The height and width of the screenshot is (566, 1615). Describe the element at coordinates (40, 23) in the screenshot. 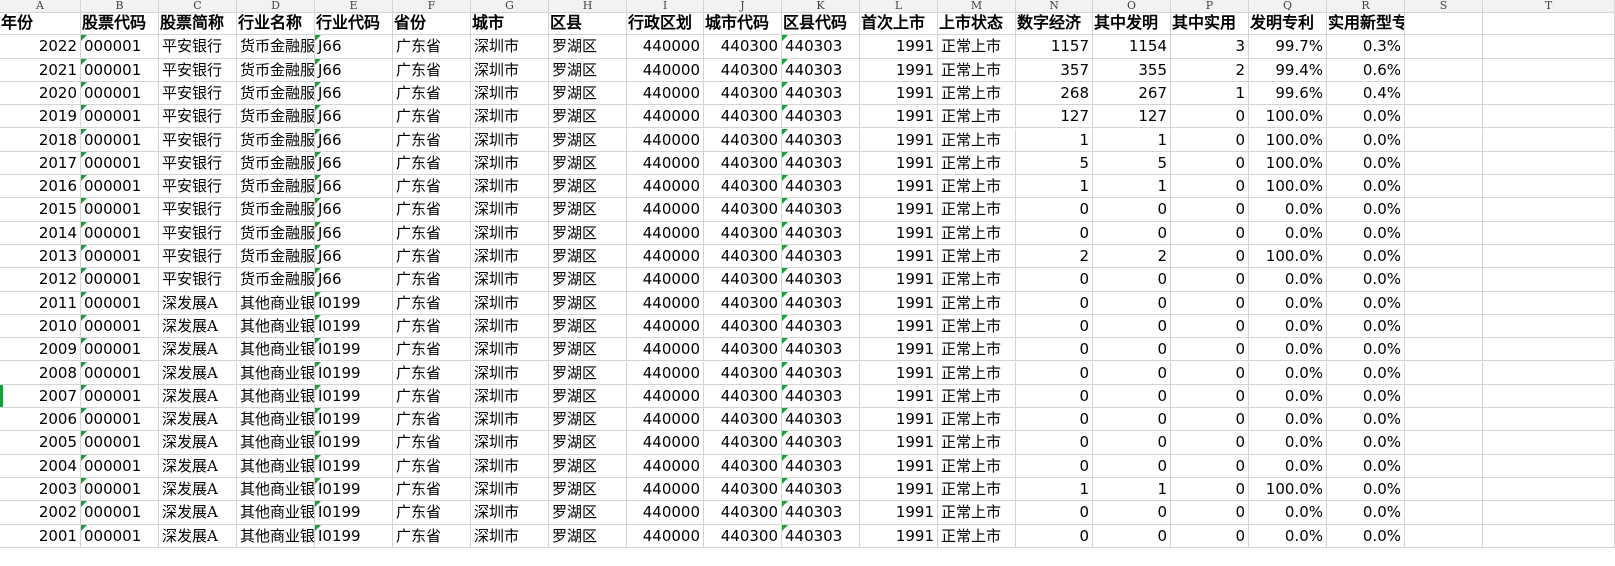

I see `header-cell: 年份` at that location.